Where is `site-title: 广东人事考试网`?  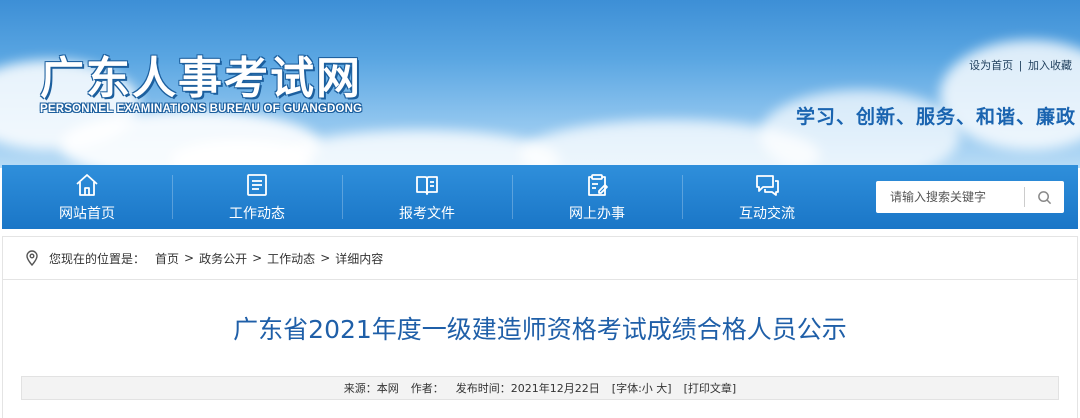
site-title: 广东人事考试网 is located at coordinates (201, 78).